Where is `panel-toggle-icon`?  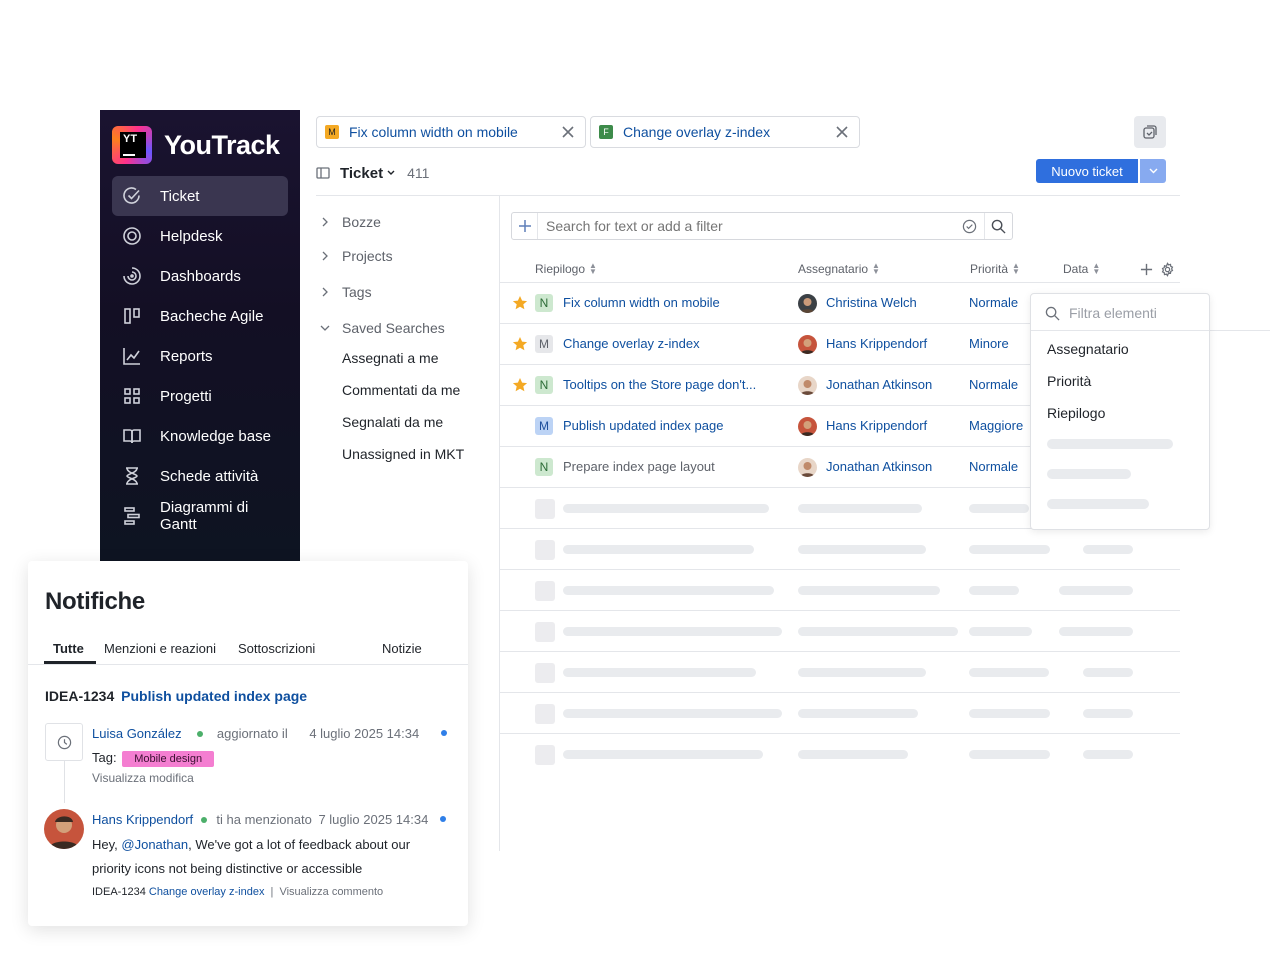
panel-toggle-icon is located at coordinates (323, 173).